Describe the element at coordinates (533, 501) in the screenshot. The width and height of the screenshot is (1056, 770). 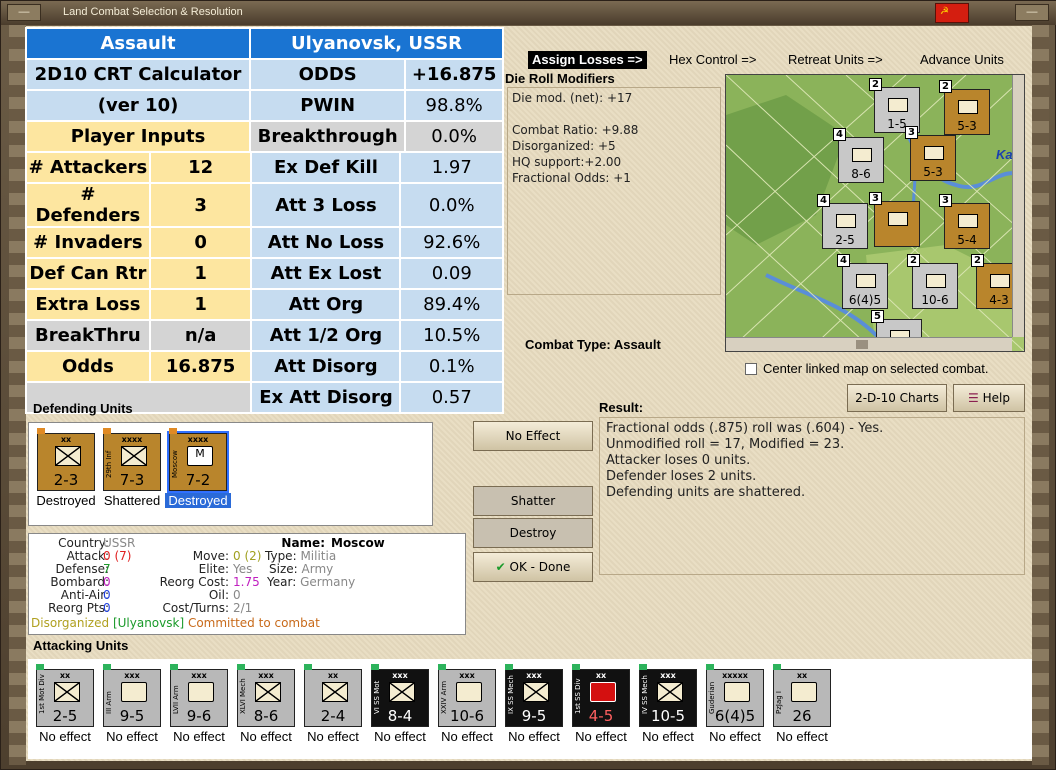
I see `shatter-button: Shatter` at that location.